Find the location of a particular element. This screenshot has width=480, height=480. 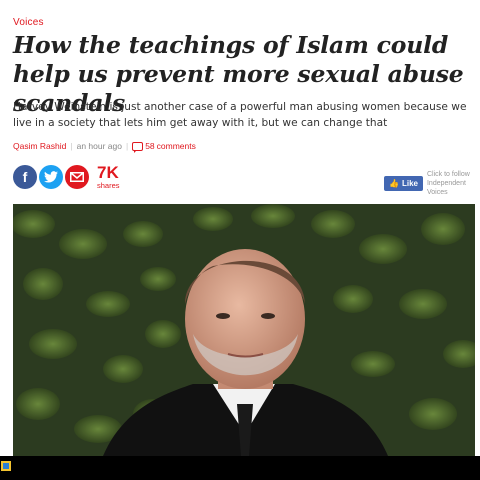

comments-count: 58 is located at coordinates (149, 146).